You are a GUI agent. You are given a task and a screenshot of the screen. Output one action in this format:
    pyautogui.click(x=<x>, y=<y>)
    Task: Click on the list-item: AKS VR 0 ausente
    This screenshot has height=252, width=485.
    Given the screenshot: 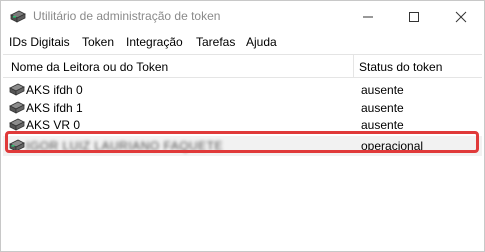 What is the action you would take?
    pyautogui.click(x=242, y=125)
    